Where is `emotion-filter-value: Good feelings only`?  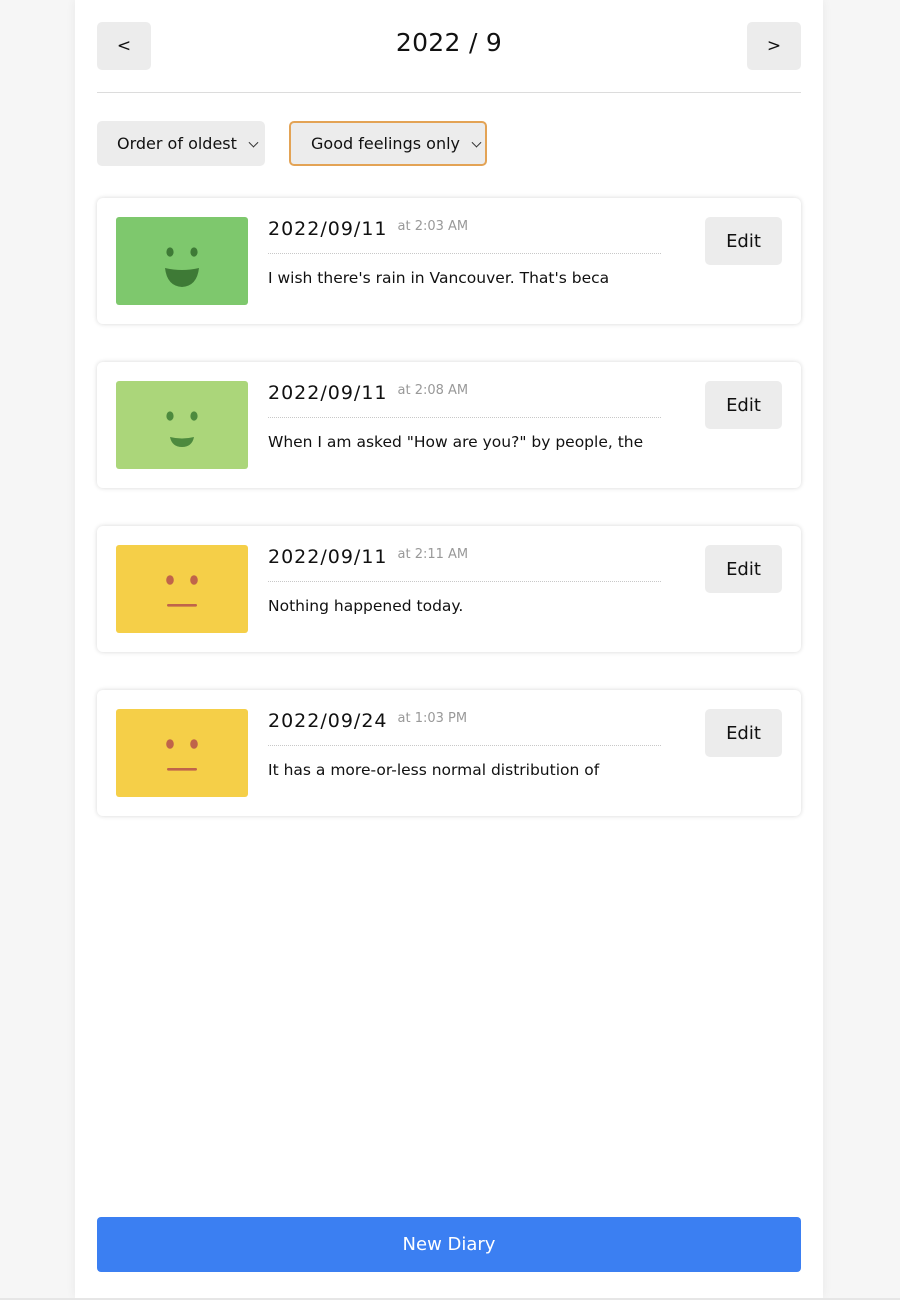 emotion-filter-value: Good feelings only is located at coordinates (385, 143).